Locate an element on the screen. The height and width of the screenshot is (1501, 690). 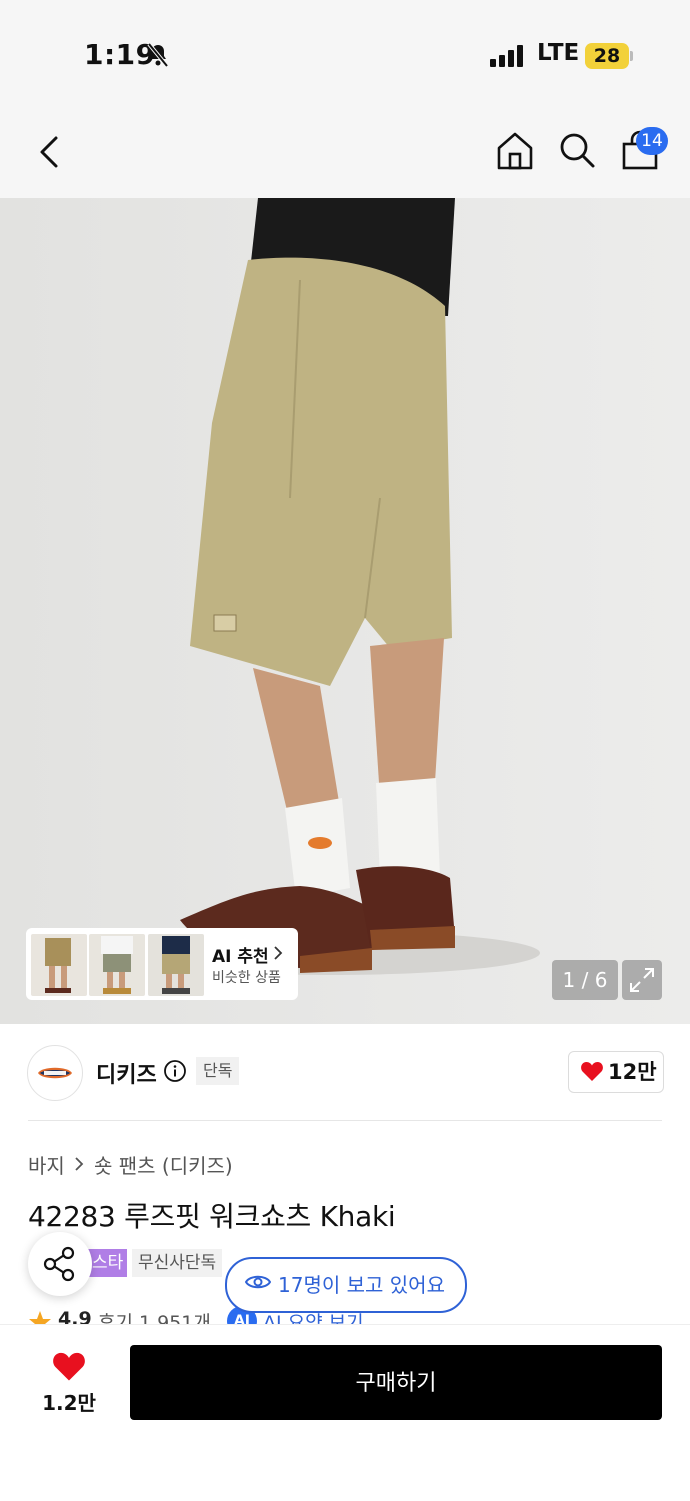
product-like-count: 1.2만 is located at coordinates (69, 1403).